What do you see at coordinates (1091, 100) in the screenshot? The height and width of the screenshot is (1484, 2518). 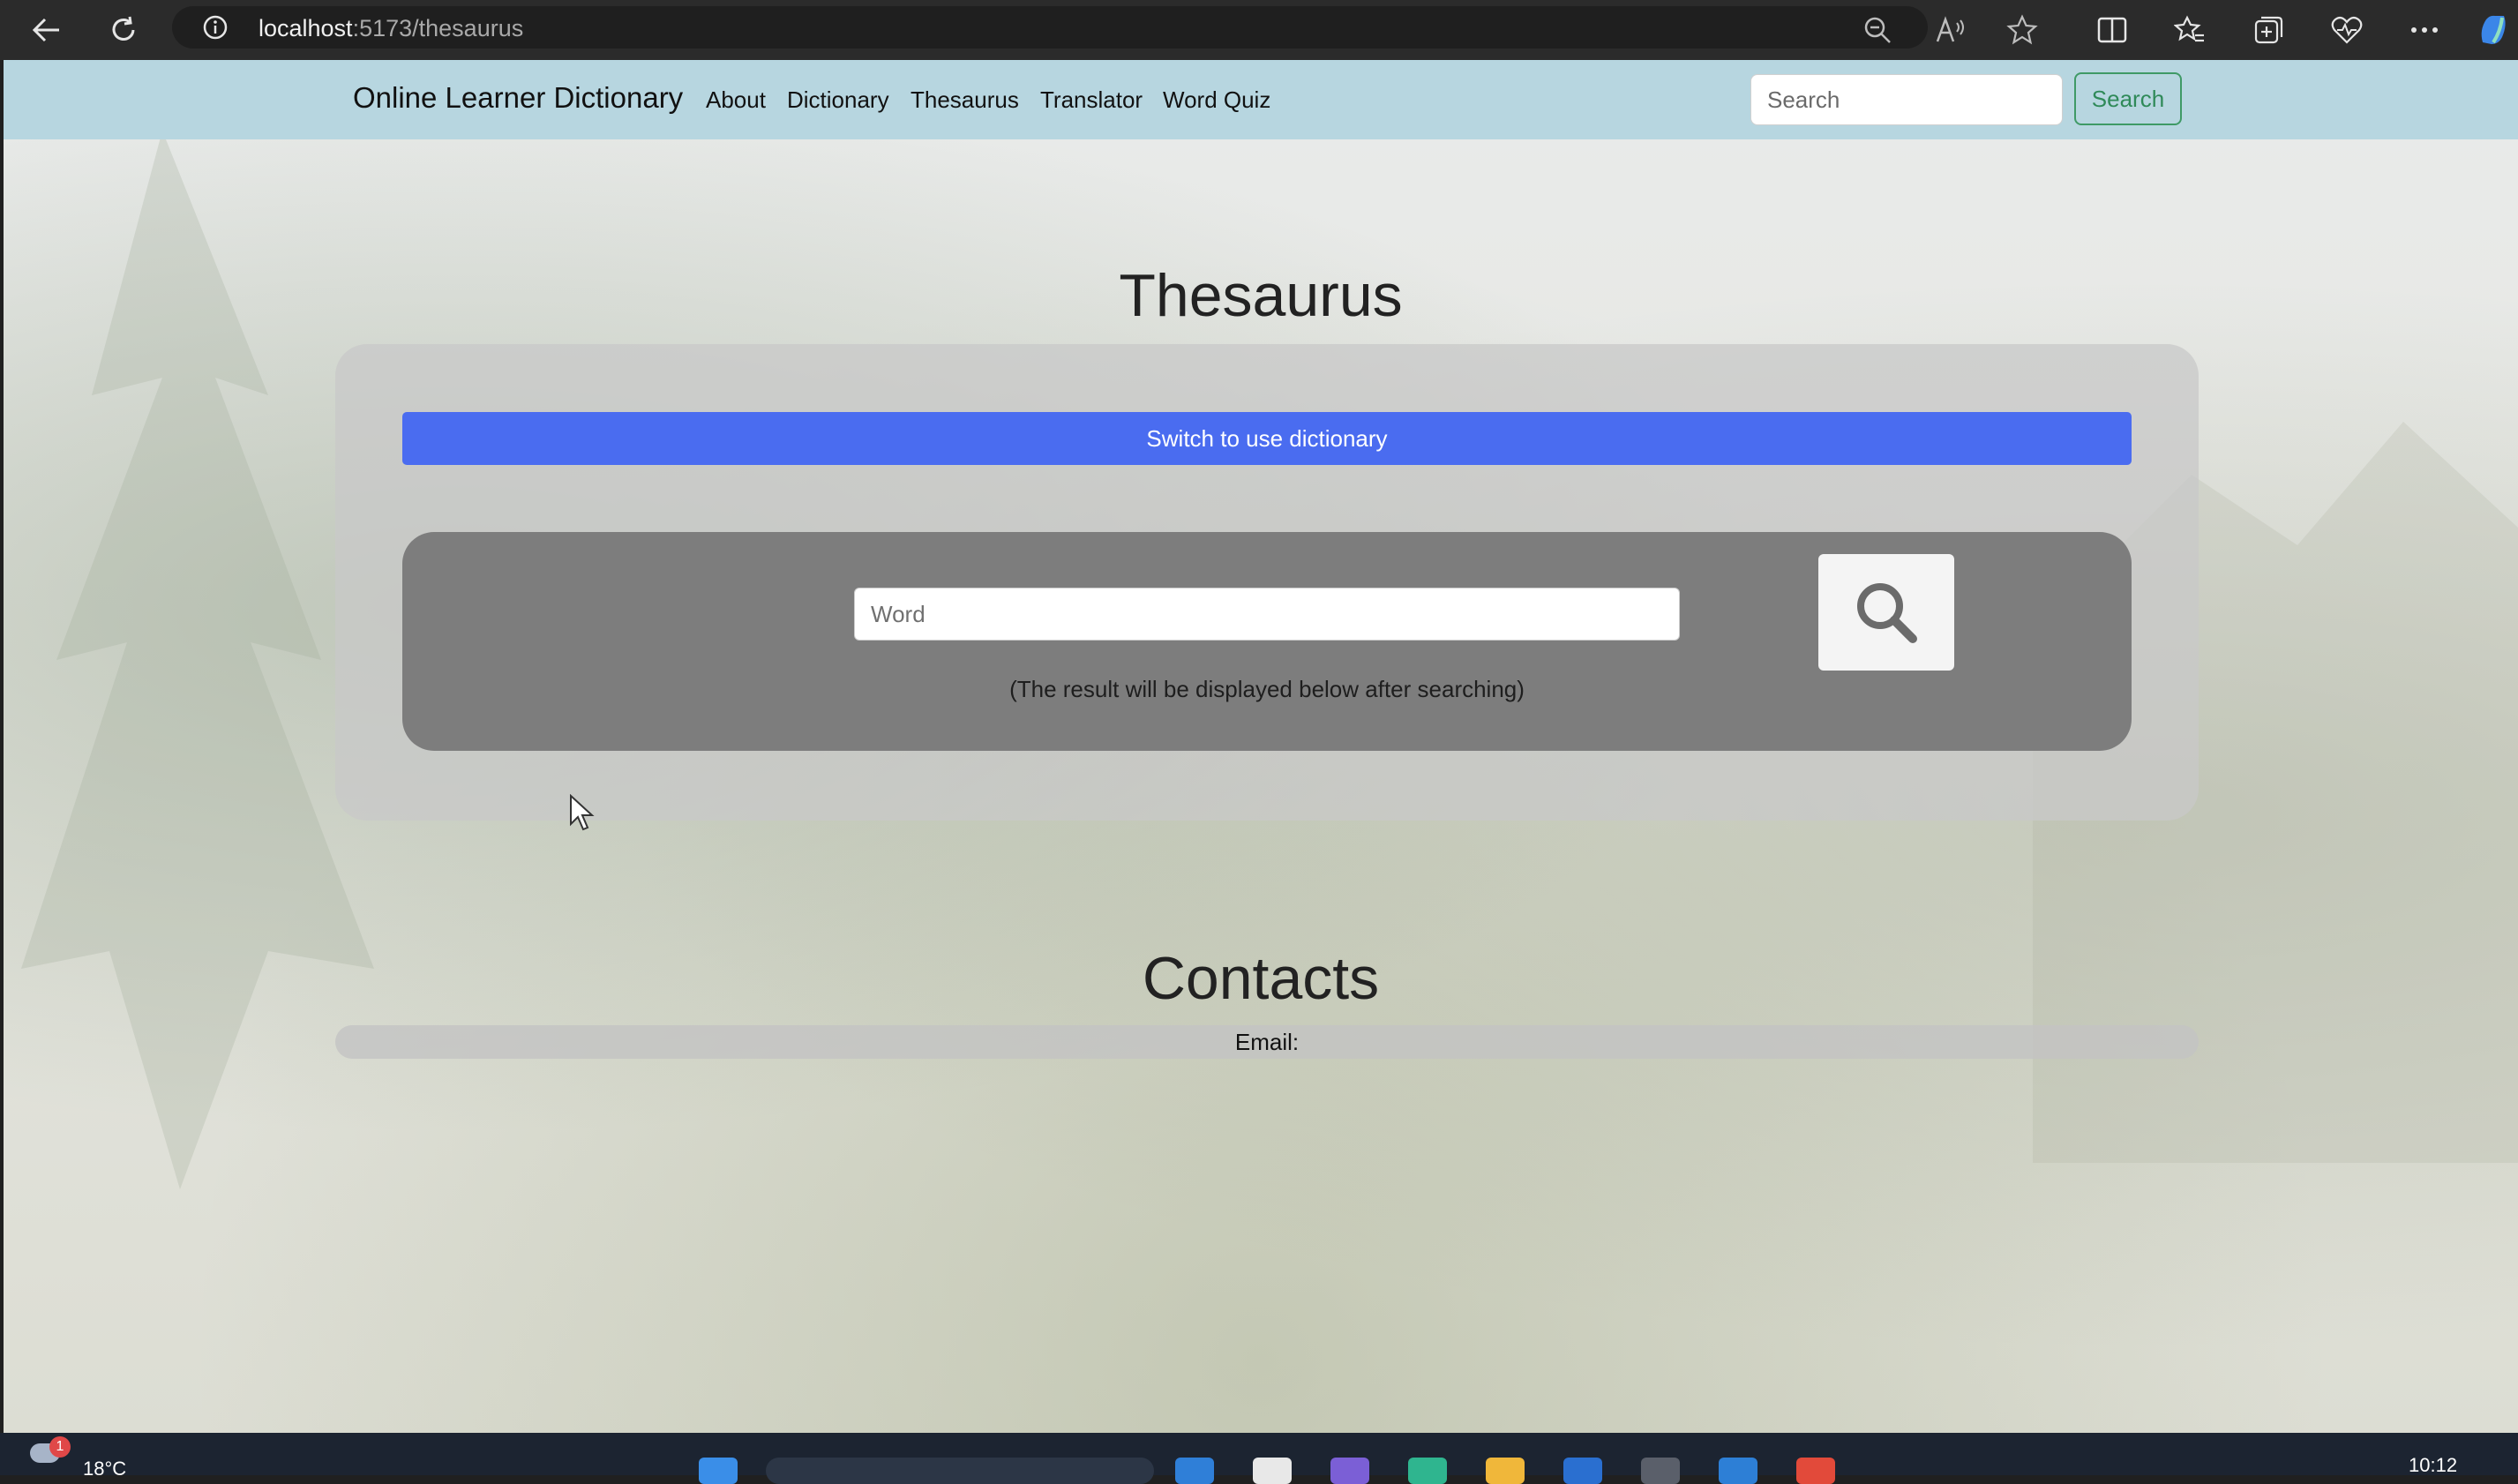 I see `nav-link-translator: Translator` at bounding box center [1091, 100].